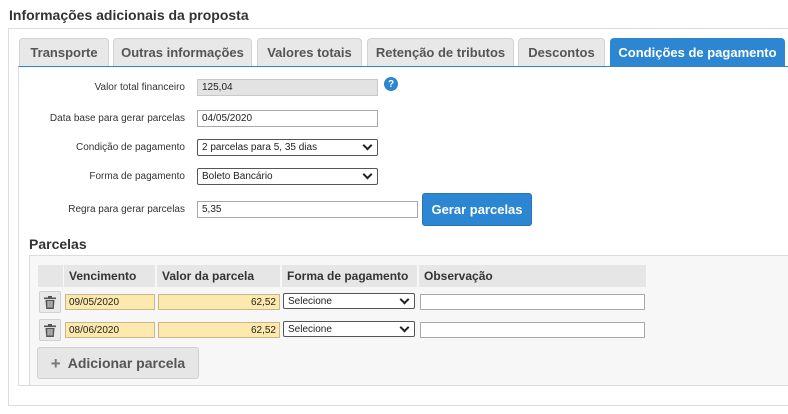 This screenshot has width=788, height=414. I want to click on tab-outras-informacoes: Outras informações, so click(182, 52).